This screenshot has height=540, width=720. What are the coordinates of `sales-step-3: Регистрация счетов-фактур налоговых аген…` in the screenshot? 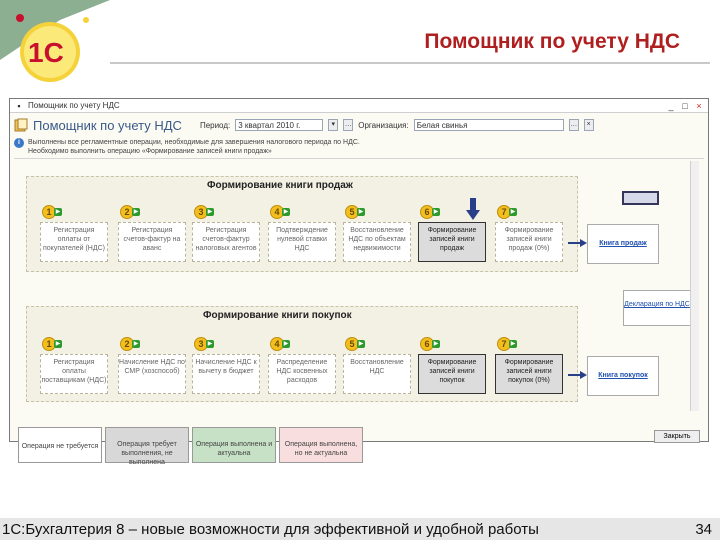 It's located at (226, 242).